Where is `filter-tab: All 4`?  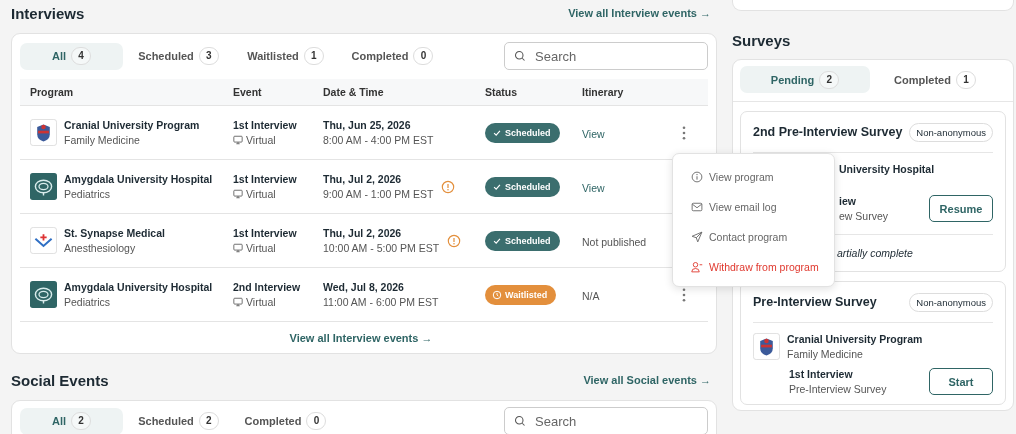
filter-tab: All 4 is located at coordinates (71, 56).